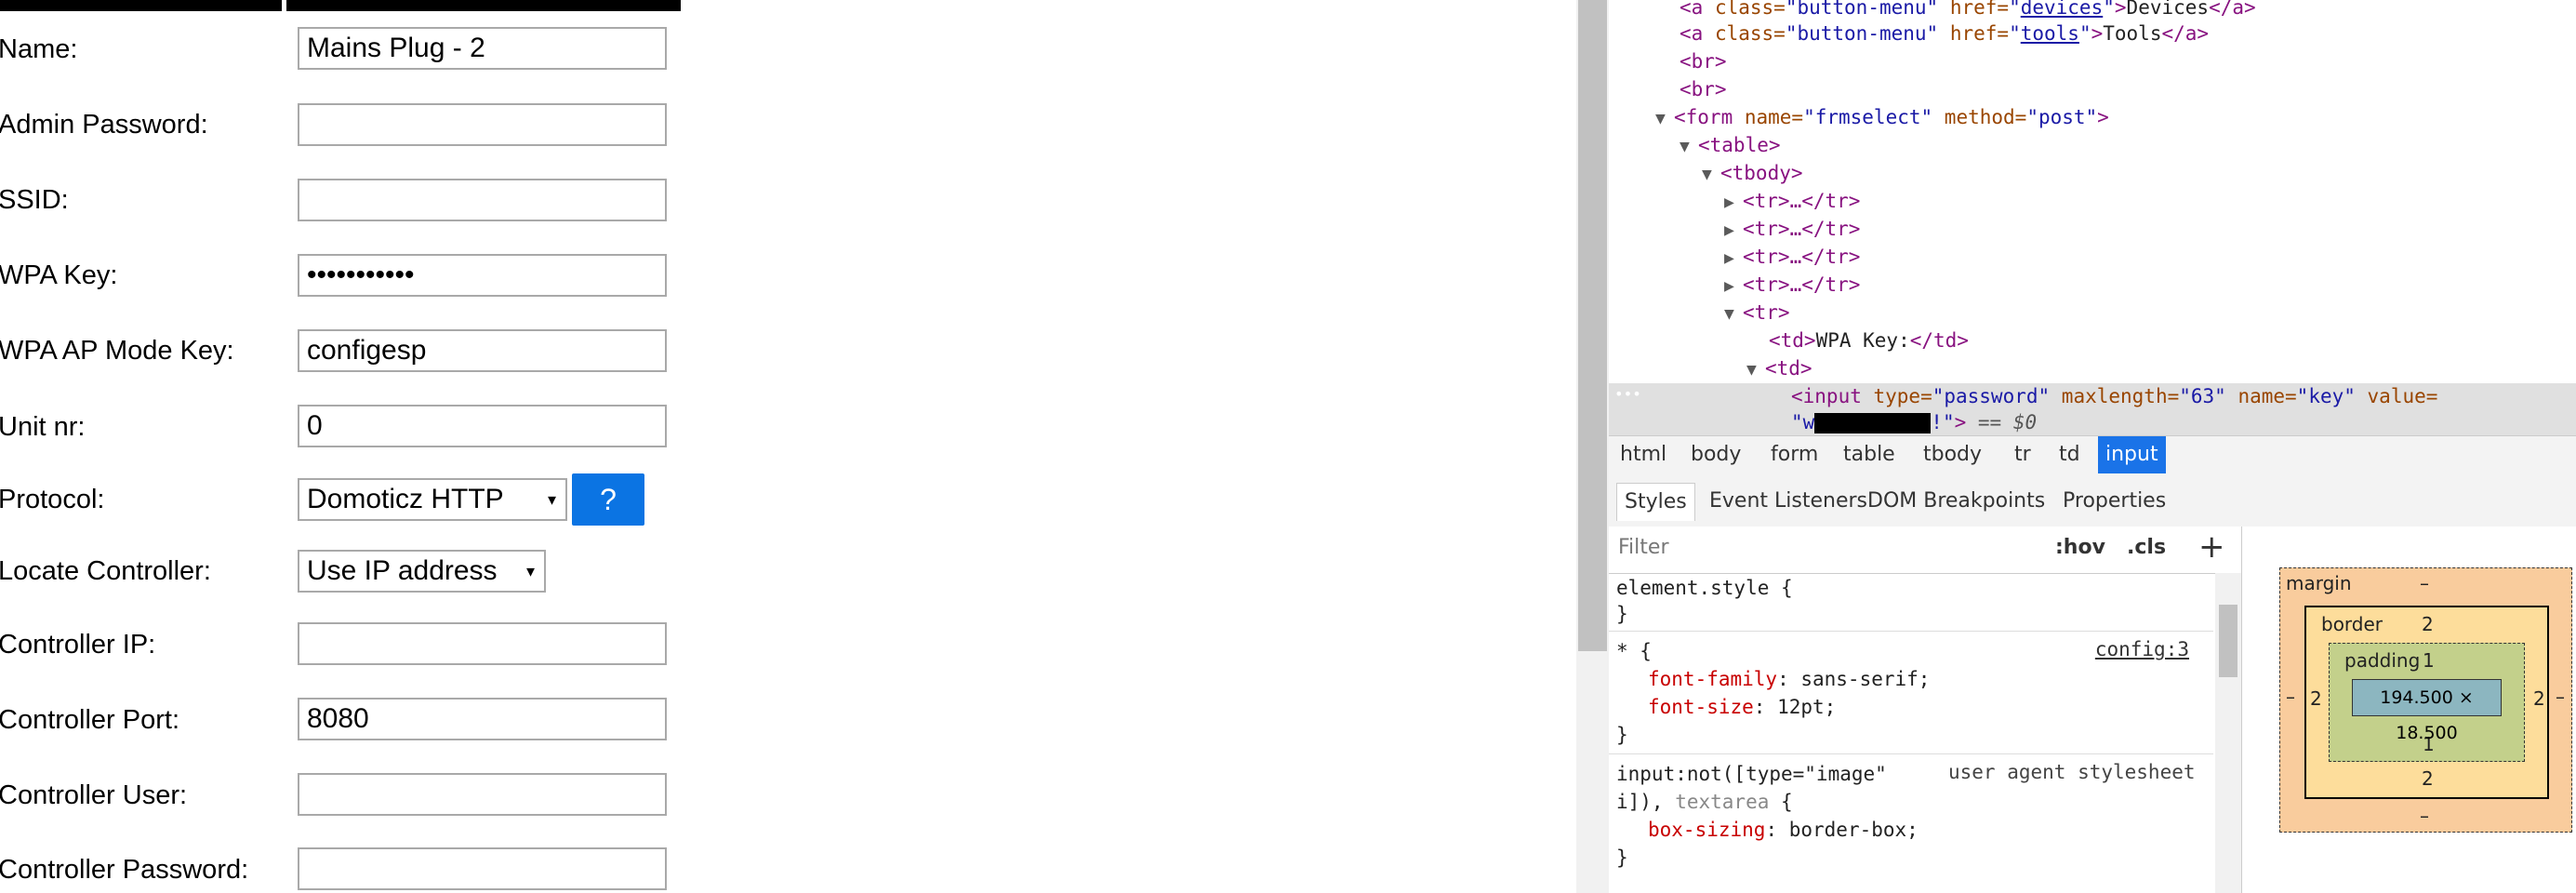  What do you see at coordinates (1956, 501) in the screenshot?
I see `tab-dom-breakpoints: DOM Breakpoints` at bounding box center [1956, 501].